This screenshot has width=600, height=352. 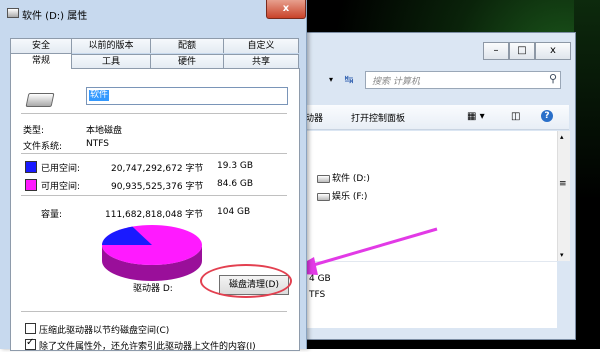 What do you see at coordinates (515, 116) in the screenshot?
I see `preview-pane-icon: ◫` at bounding box center [515, 116].